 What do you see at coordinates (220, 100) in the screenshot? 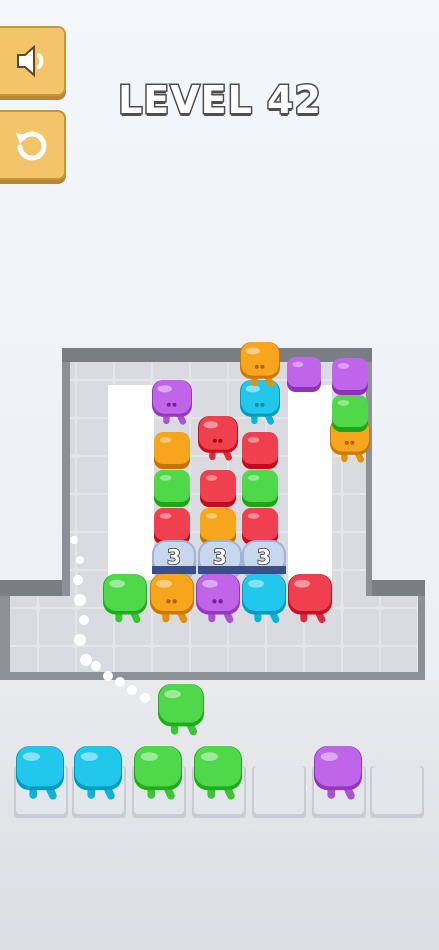
I see `level-title: LEVEL 42` at bounding box center [220, 100].